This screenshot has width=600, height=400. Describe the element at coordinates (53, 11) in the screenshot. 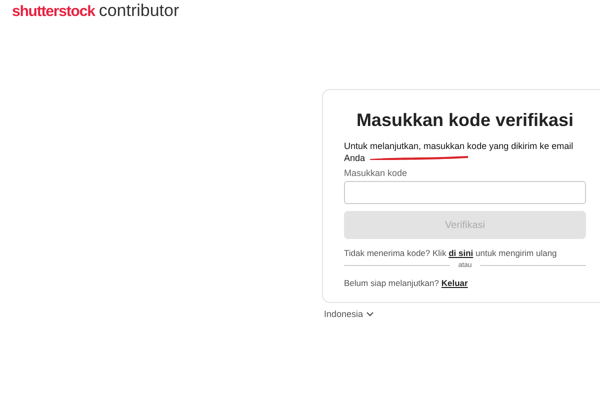

I see `brand-logo: shutterstock` at that location.